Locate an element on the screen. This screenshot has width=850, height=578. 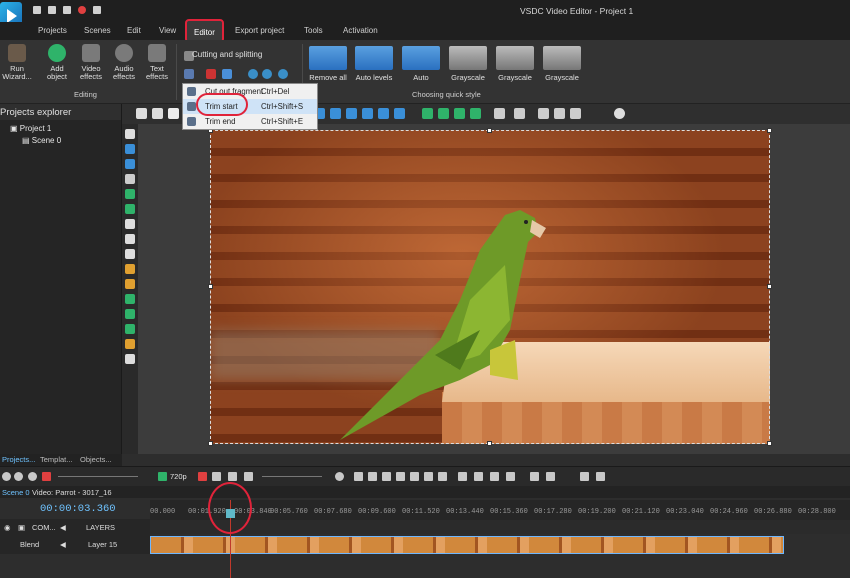
region-tool-icon is located at coordinates (130, 164).